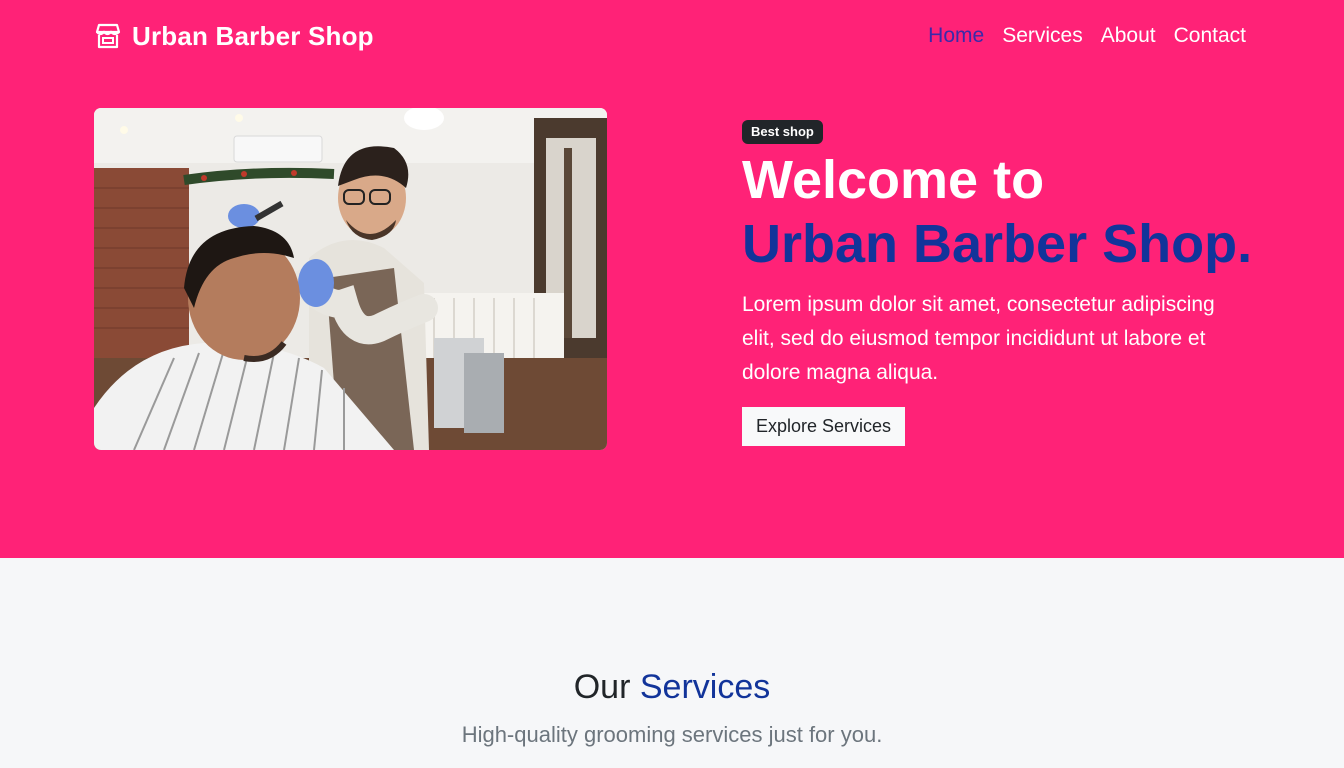 The width and height of the screenshot is (1344, 768). Describe the element at coordinates (602, 687) in the screenshot. I see `services-title-part1: Our` at that location.